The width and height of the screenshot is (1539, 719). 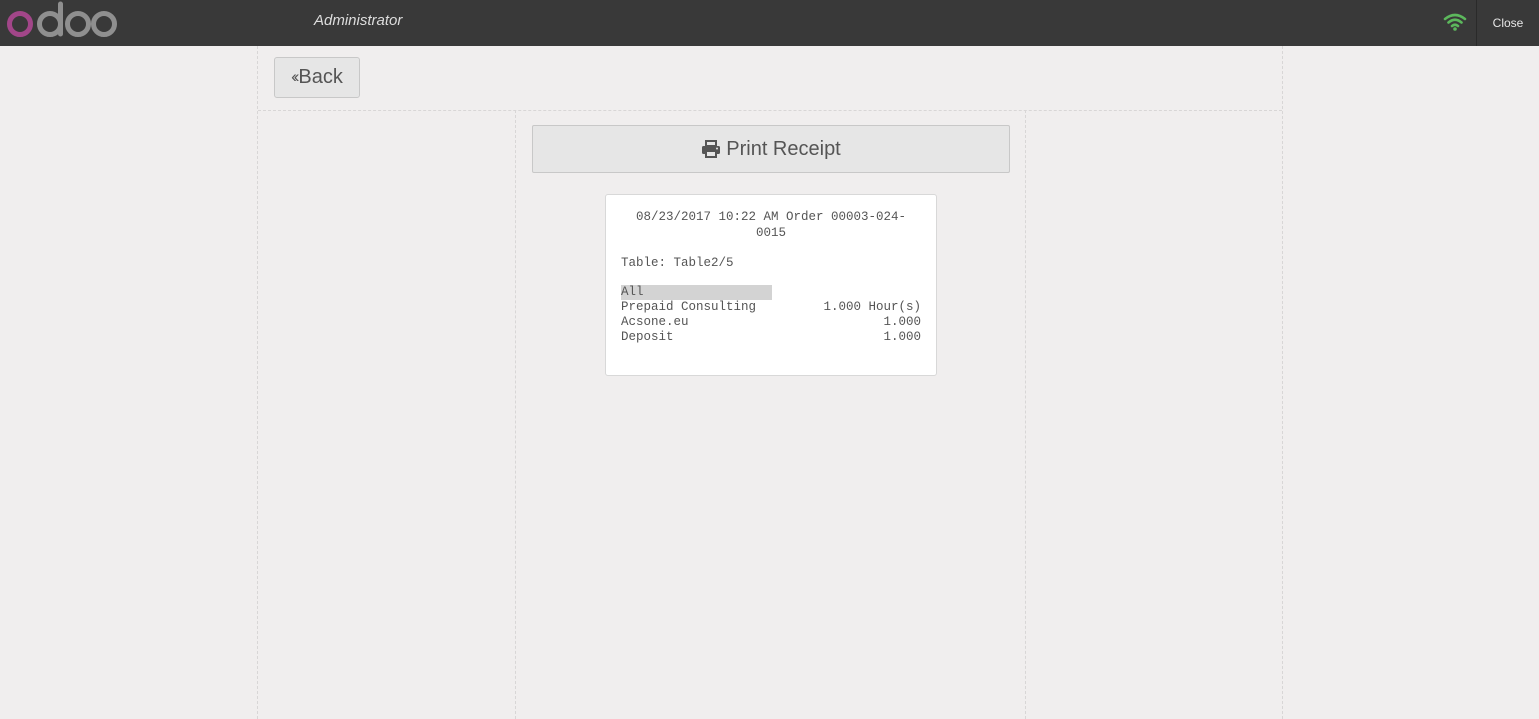 What do you see at coordinates (771, 307) in the screenshot?
I see `receipt-line: Prepaid Consulting 1.000 Hour(s)` at bounding box center [771, 307].